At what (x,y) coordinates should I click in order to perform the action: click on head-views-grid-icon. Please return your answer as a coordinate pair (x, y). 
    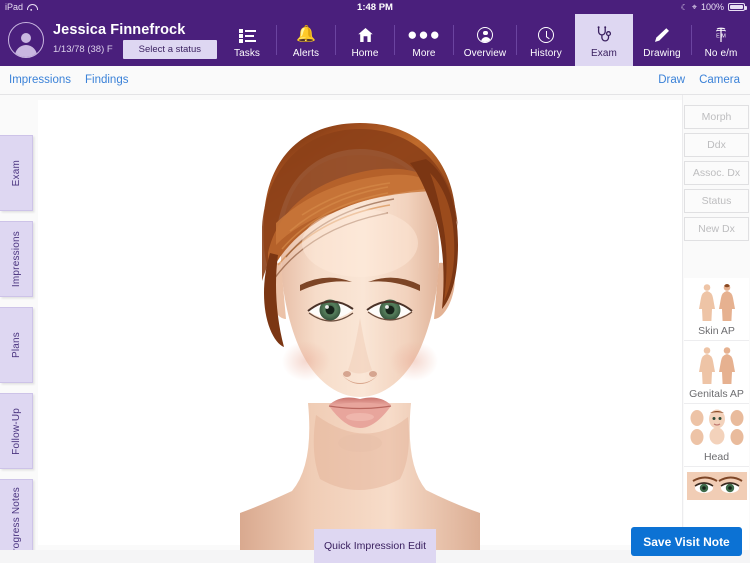
    Looking at the image, I should click on (717, 429).